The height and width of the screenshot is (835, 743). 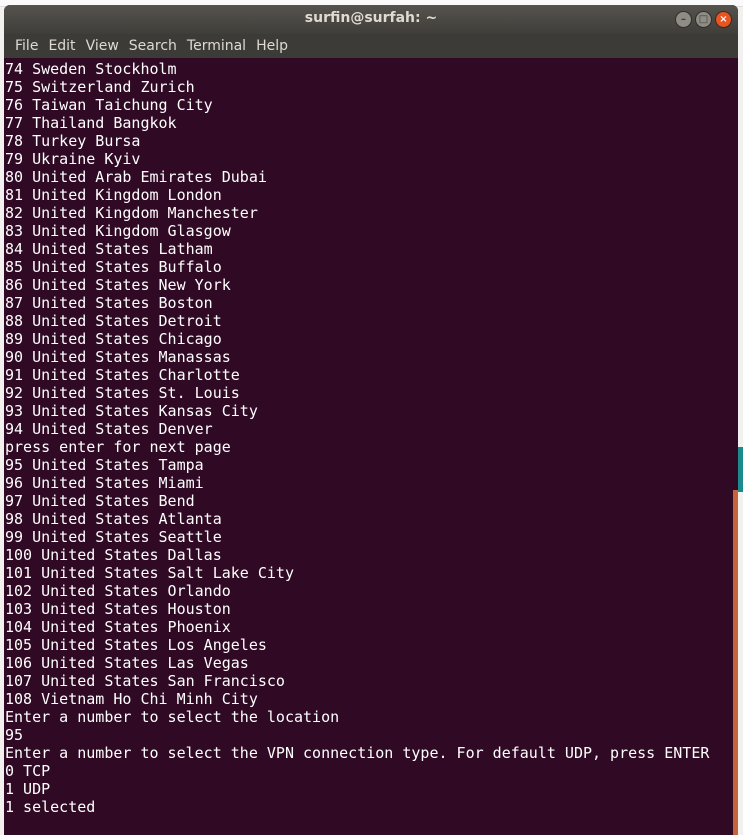 I want to click on terminal-line: 78 Turkey Bursa, so click(x=73, y=141).